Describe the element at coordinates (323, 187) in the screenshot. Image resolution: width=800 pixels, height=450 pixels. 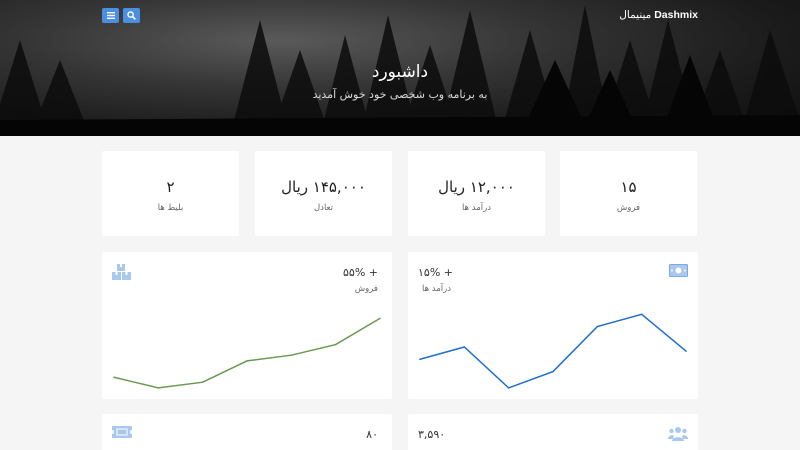
I see `stat-value: ۱۴۵,۰۰۰ ریال` at that location.